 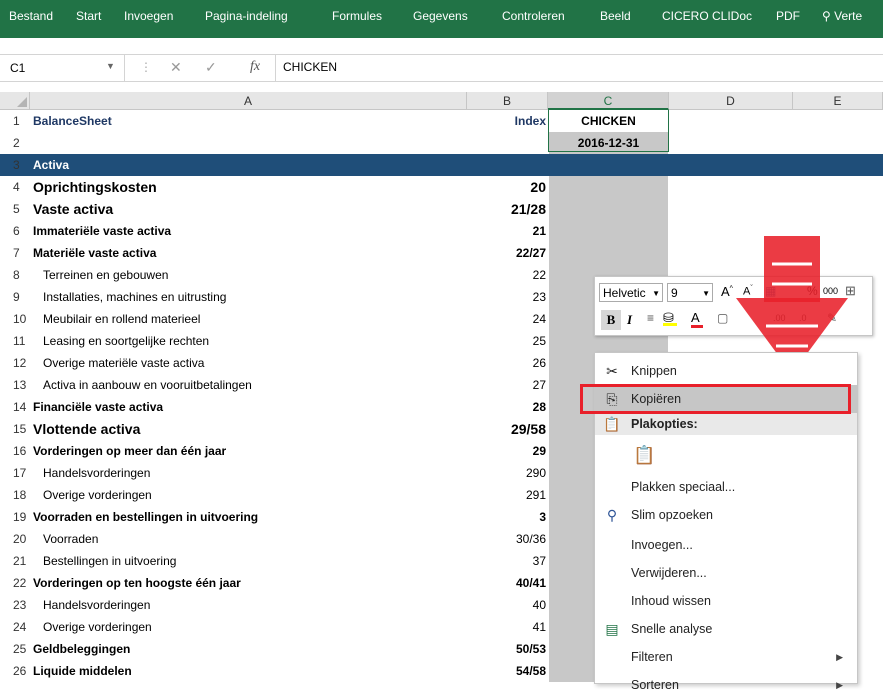 What do you see at coordinates (726, 455) in the screenshot?
I see `paste-option-button: 📋` at bounding box center [726, 455].